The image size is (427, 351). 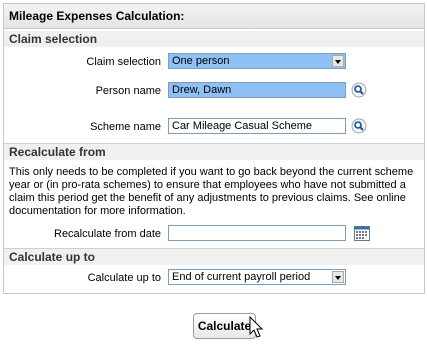 What do you see at coordinates (242, 126) in the screenshot?
I see `scheme-name-value: Car Mileage Casual Scheme` at bounding box center [242, 126].